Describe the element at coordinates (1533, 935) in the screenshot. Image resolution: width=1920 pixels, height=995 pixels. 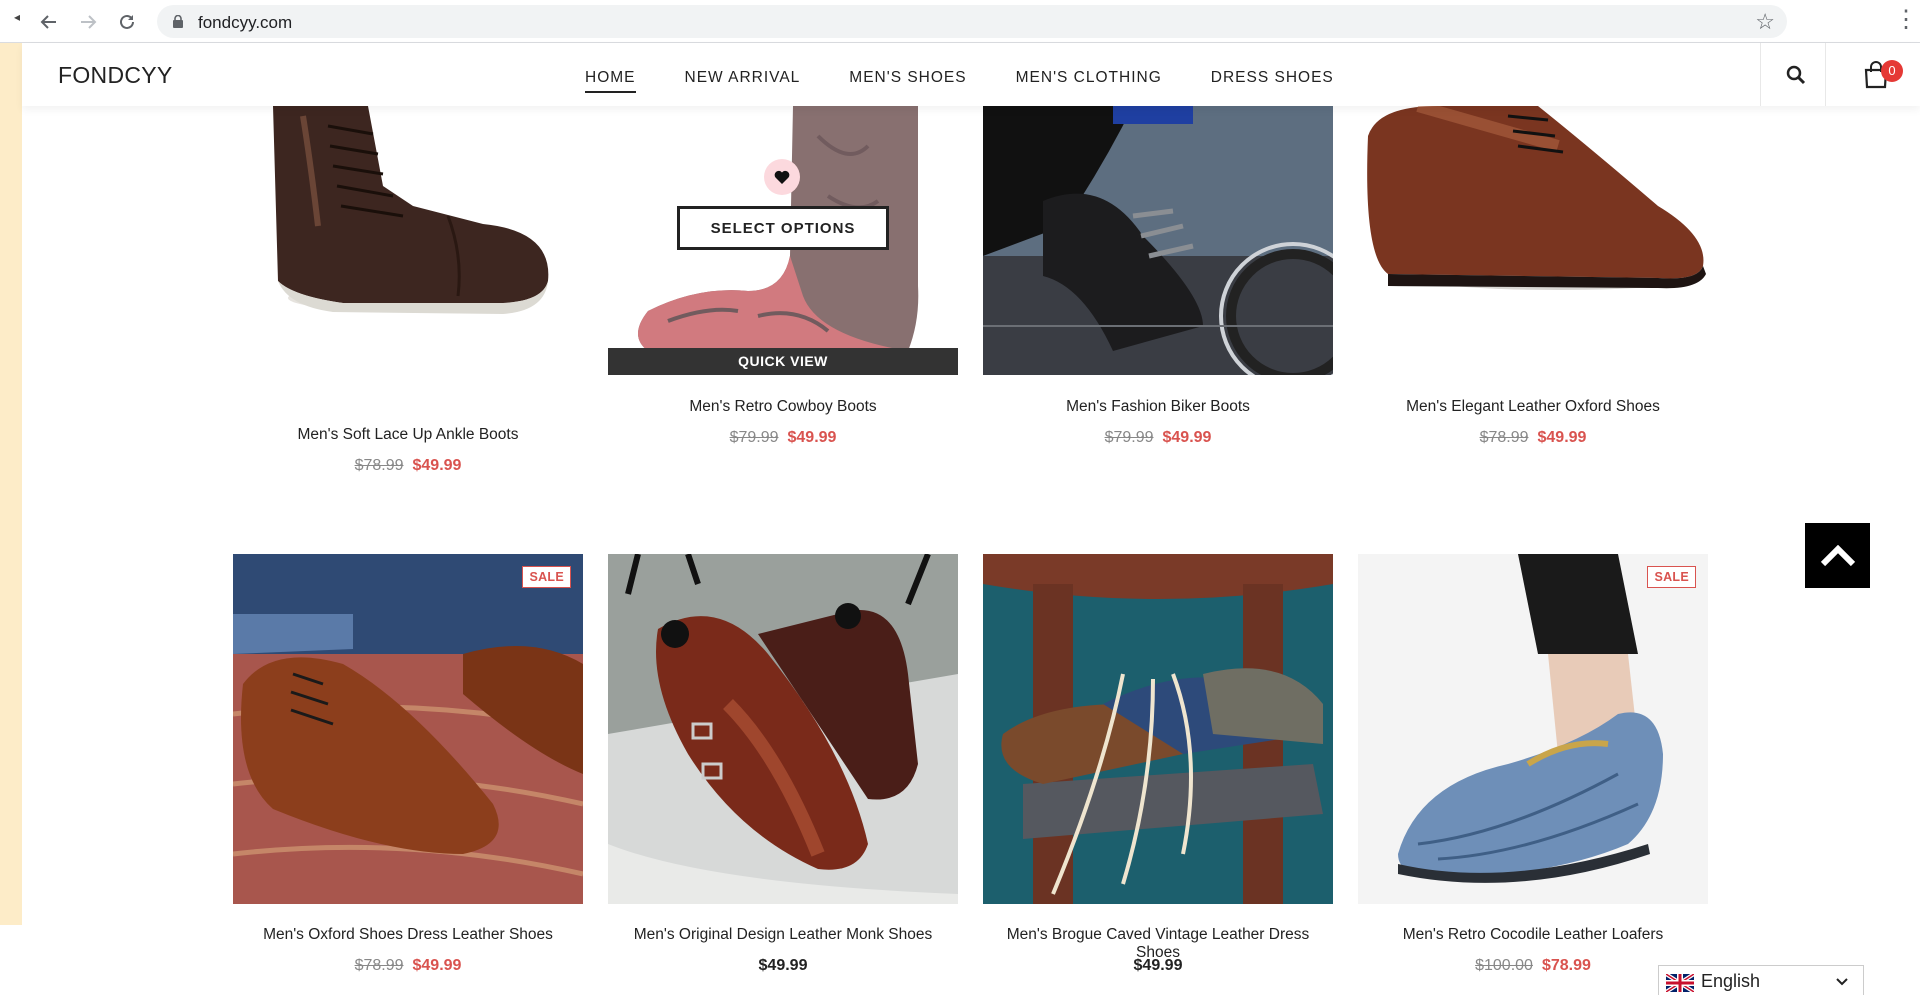
I see `product-name: Men's Retro Cocodile Leather Loafers` at that location.